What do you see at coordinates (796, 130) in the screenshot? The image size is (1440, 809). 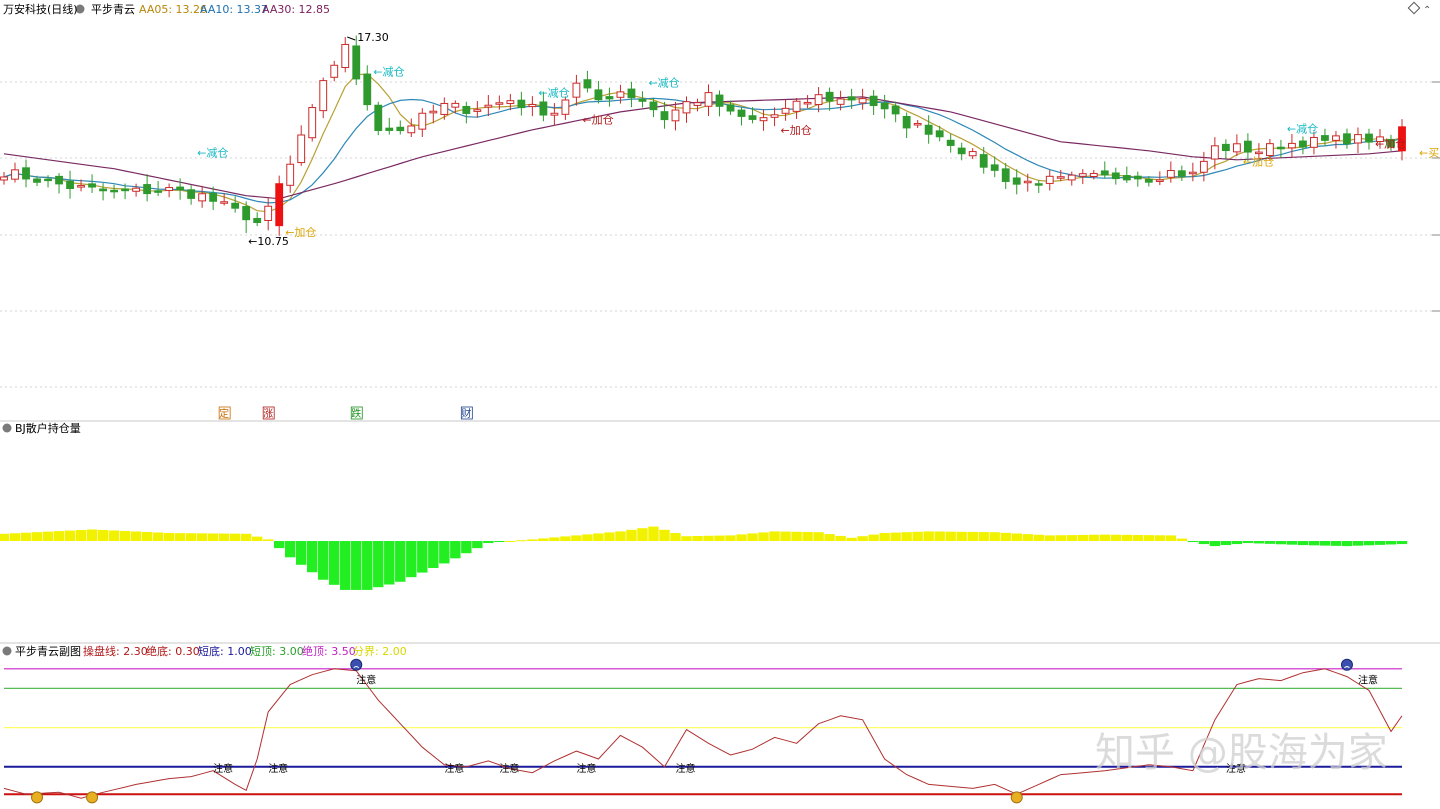 I see `signal-label: ←加仓` at bounding box center [796, 130].